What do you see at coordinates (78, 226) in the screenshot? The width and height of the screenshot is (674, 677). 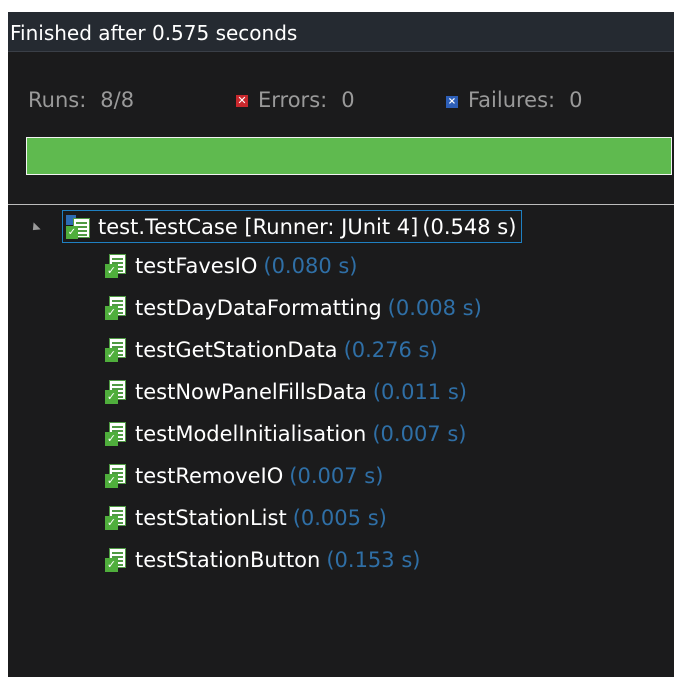 I see `test-suite-success-icon: ✓` at bounding box center [78, 226].